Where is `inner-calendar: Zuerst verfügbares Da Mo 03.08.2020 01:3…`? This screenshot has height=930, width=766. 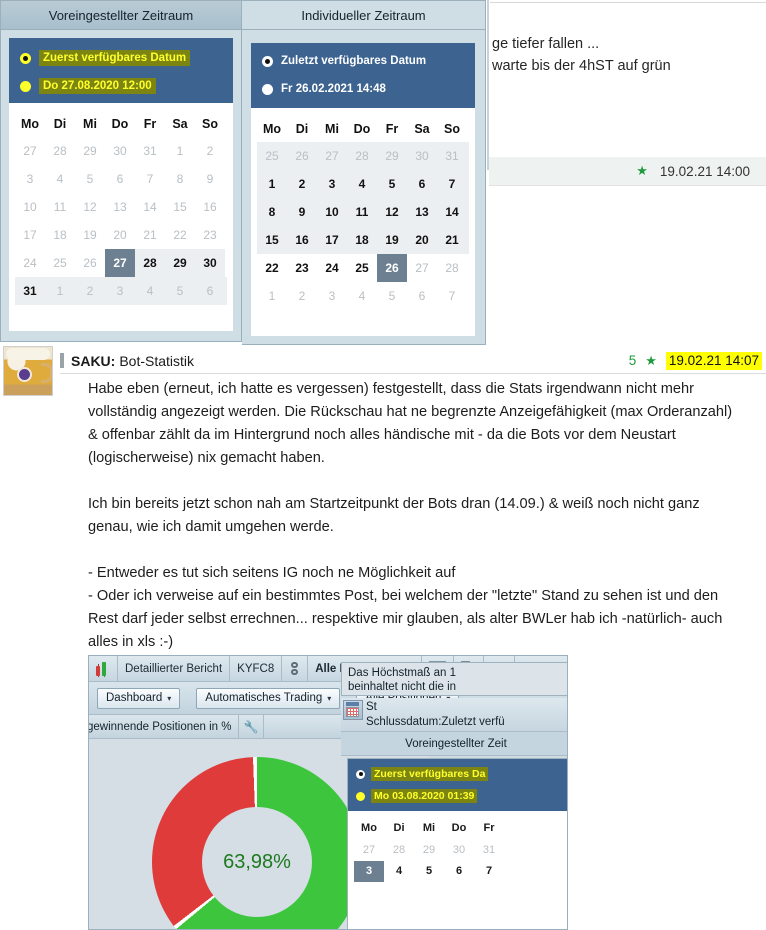
inner-calendar: Zuerst verfügbares Da Mo 03.08.2020 01:3… is located at coordinates (457, 843).